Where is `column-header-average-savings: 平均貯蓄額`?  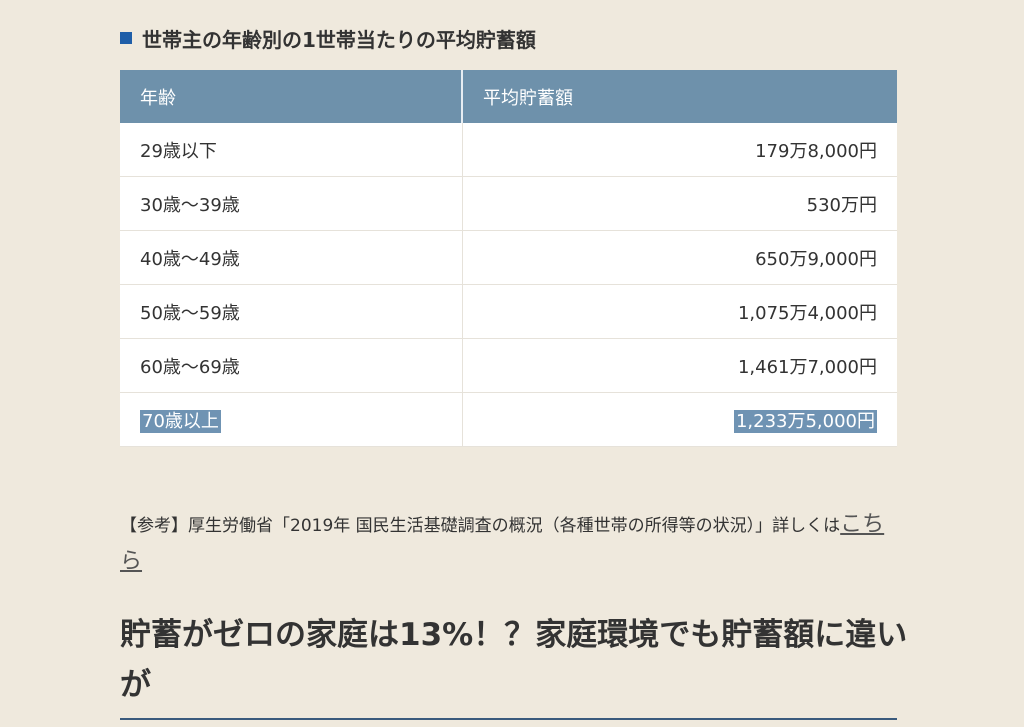
column-header-average-savings: 平均貯蓄額 is located at coordinates (679, 96).